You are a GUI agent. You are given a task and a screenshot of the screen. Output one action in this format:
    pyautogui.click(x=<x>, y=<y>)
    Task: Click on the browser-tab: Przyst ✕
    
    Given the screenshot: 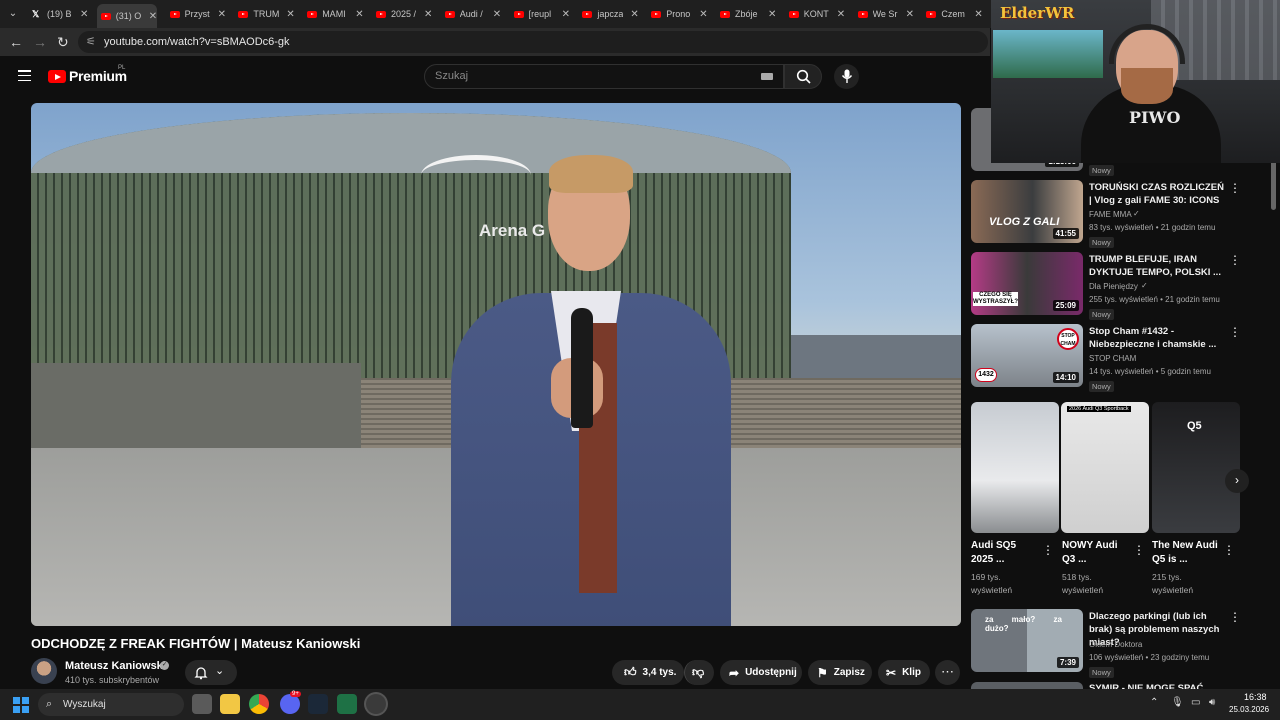 What is the action you would take?
    pyautogui.click(x=196, y=14)
    